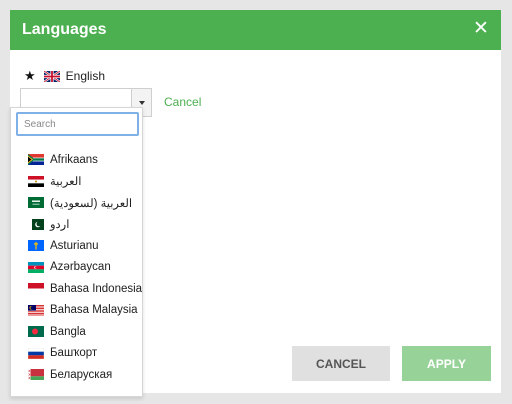 The width and height of the screenshot is (512, 404). Describe the element at coordinates (36, 246) in the screenshot. I see `flag-asturias-icon` at that location.